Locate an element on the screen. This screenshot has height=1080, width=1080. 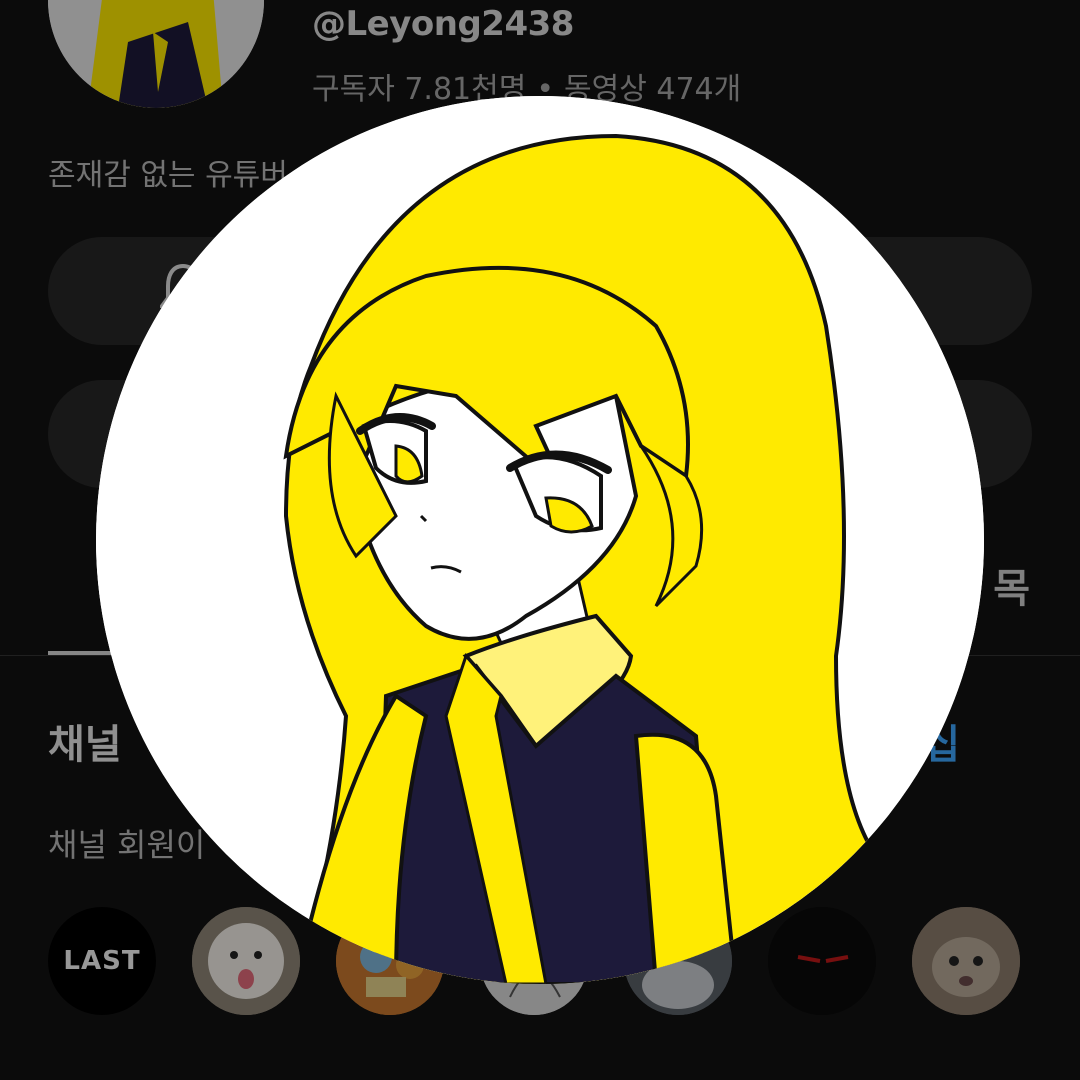
tab-playlists: 목 is located at coordinates (1011, 585).